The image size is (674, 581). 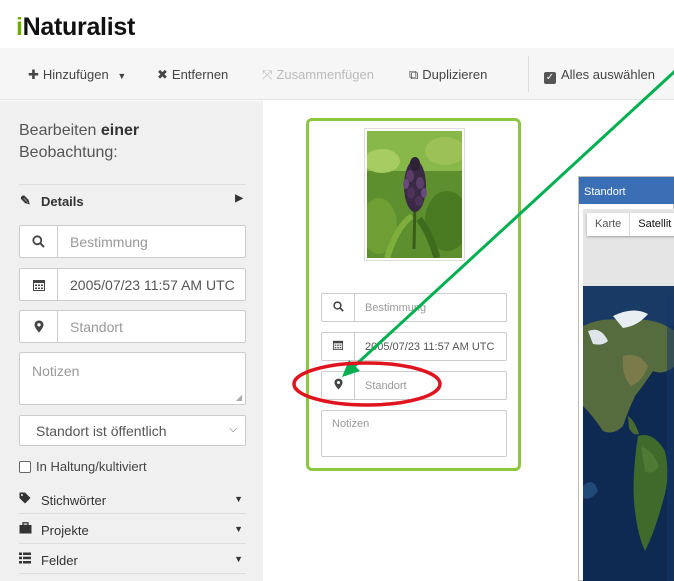 I want to click on projects-section: Projekte ▼, so click(x=132, y=530).